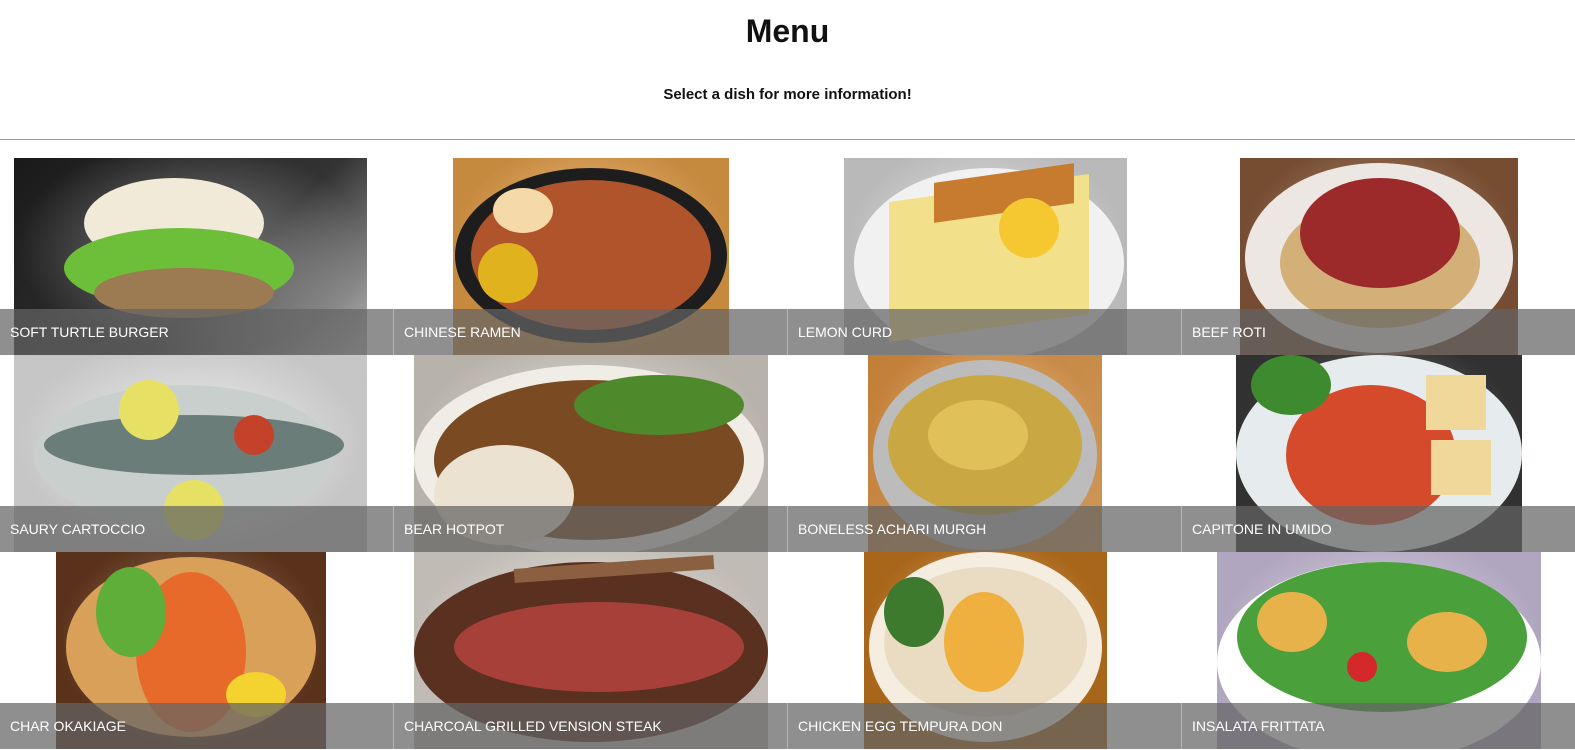 This screenshot has width=1575, height=750. What do you see at coordinates (1378, 256) in the screenshot?
I see `dish-card-beef-roti: BEEF ROTI` at bounding box center [1378, 256].